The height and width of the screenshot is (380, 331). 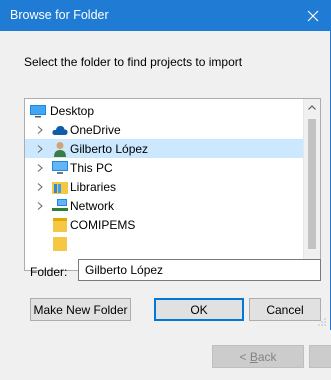 What do you see at coordinates (267, 356) in the screenshot?
I see `back-button-rest: ack` at bounding box center [267, 356].